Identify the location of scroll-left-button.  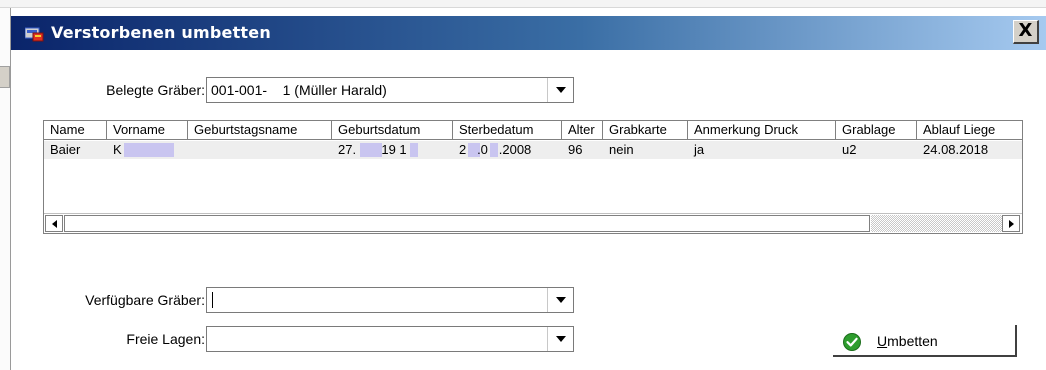
(54, 223).